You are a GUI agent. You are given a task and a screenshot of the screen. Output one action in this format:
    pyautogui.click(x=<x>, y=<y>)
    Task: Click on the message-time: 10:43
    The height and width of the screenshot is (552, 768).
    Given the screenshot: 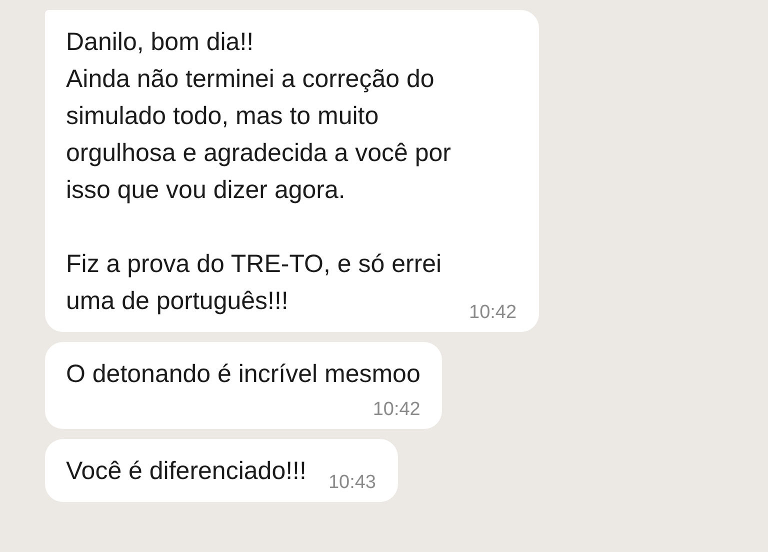 What is the action you would take?
    pyautogui.click(x=352, y=483)
    